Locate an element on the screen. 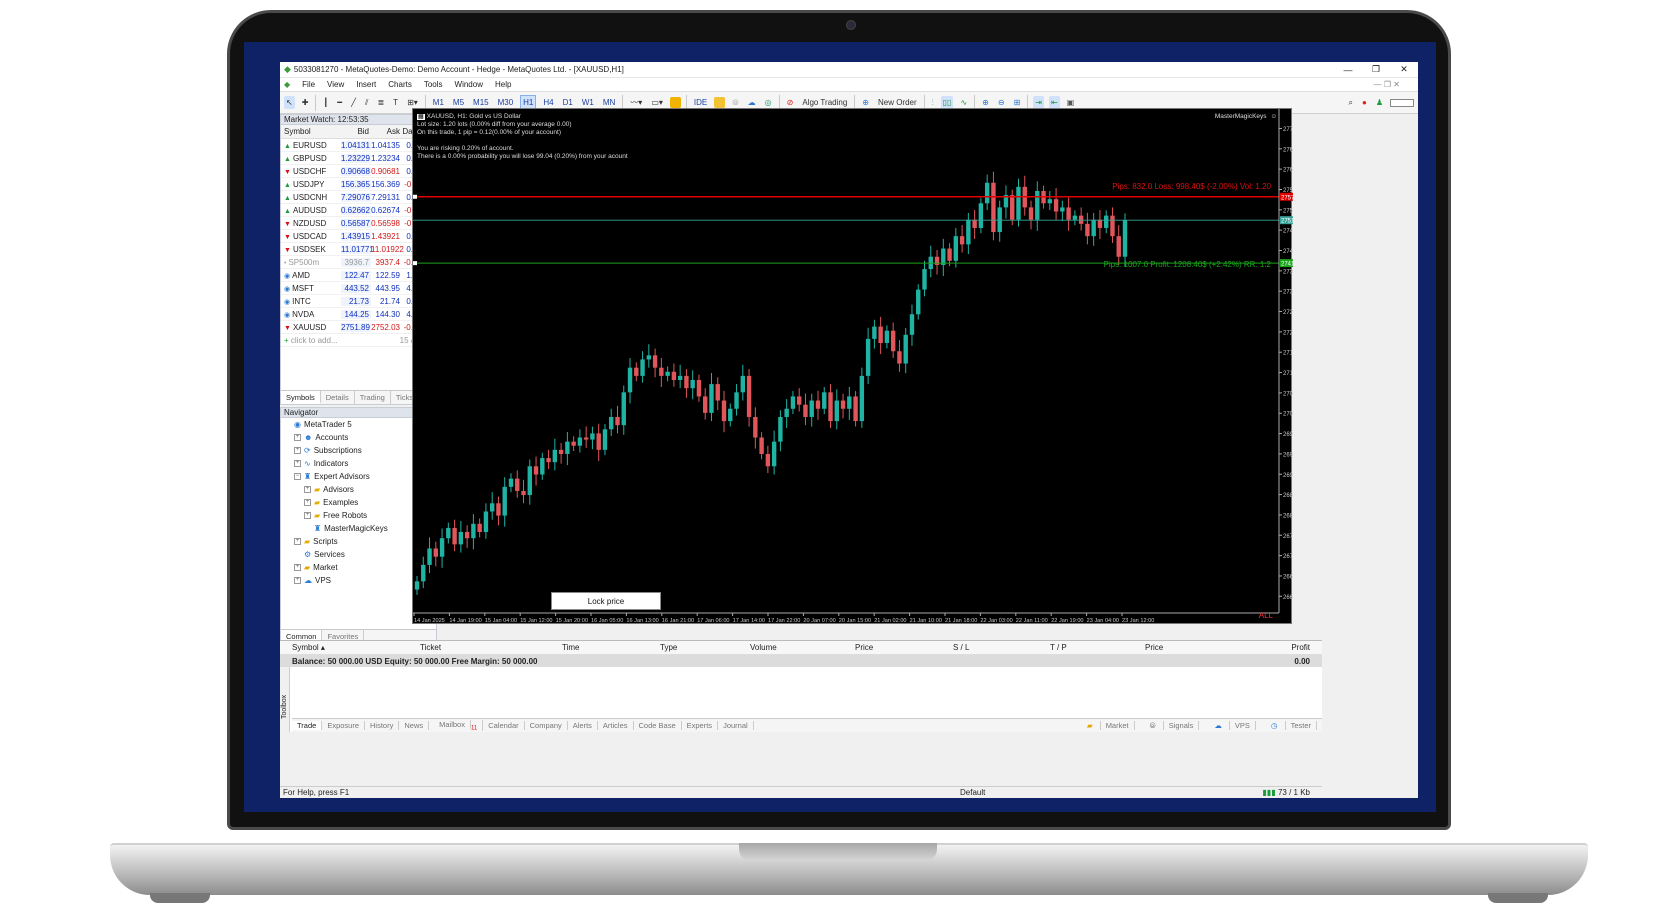 The image size is (1676, 908). market-button: ▰ Market is located at coordinates (1108, 725).